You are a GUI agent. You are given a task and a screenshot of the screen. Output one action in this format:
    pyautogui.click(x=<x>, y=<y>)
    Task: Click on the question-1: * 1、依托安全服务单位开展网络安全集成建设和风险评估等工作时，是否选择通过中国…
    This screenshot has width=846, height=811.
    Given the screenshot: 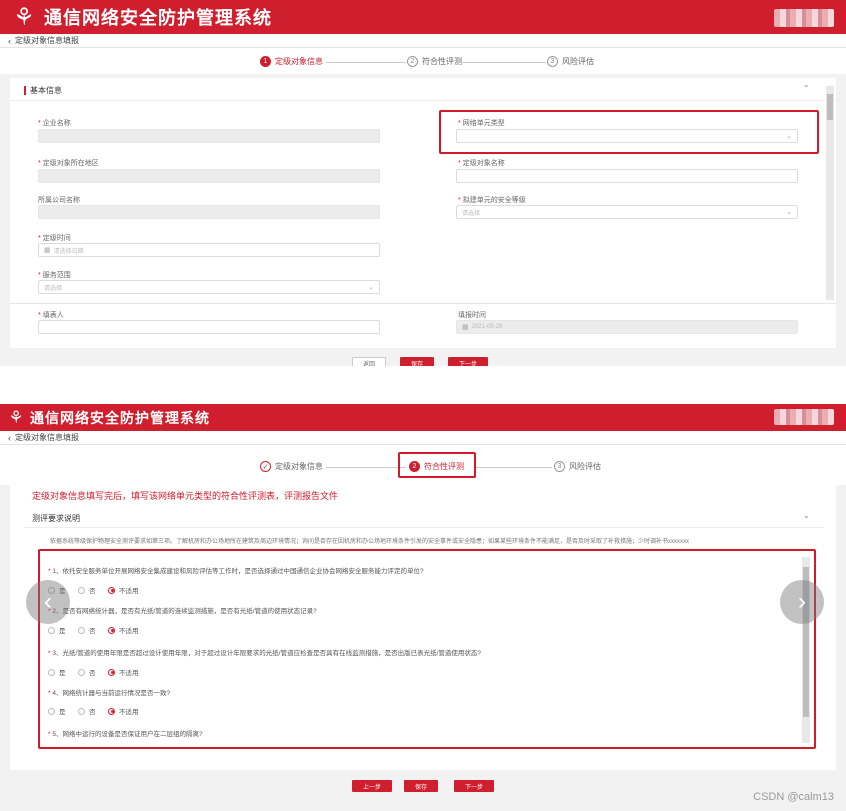 What is the action you would take?
    pyautogui.click(x=236, y=571)
    